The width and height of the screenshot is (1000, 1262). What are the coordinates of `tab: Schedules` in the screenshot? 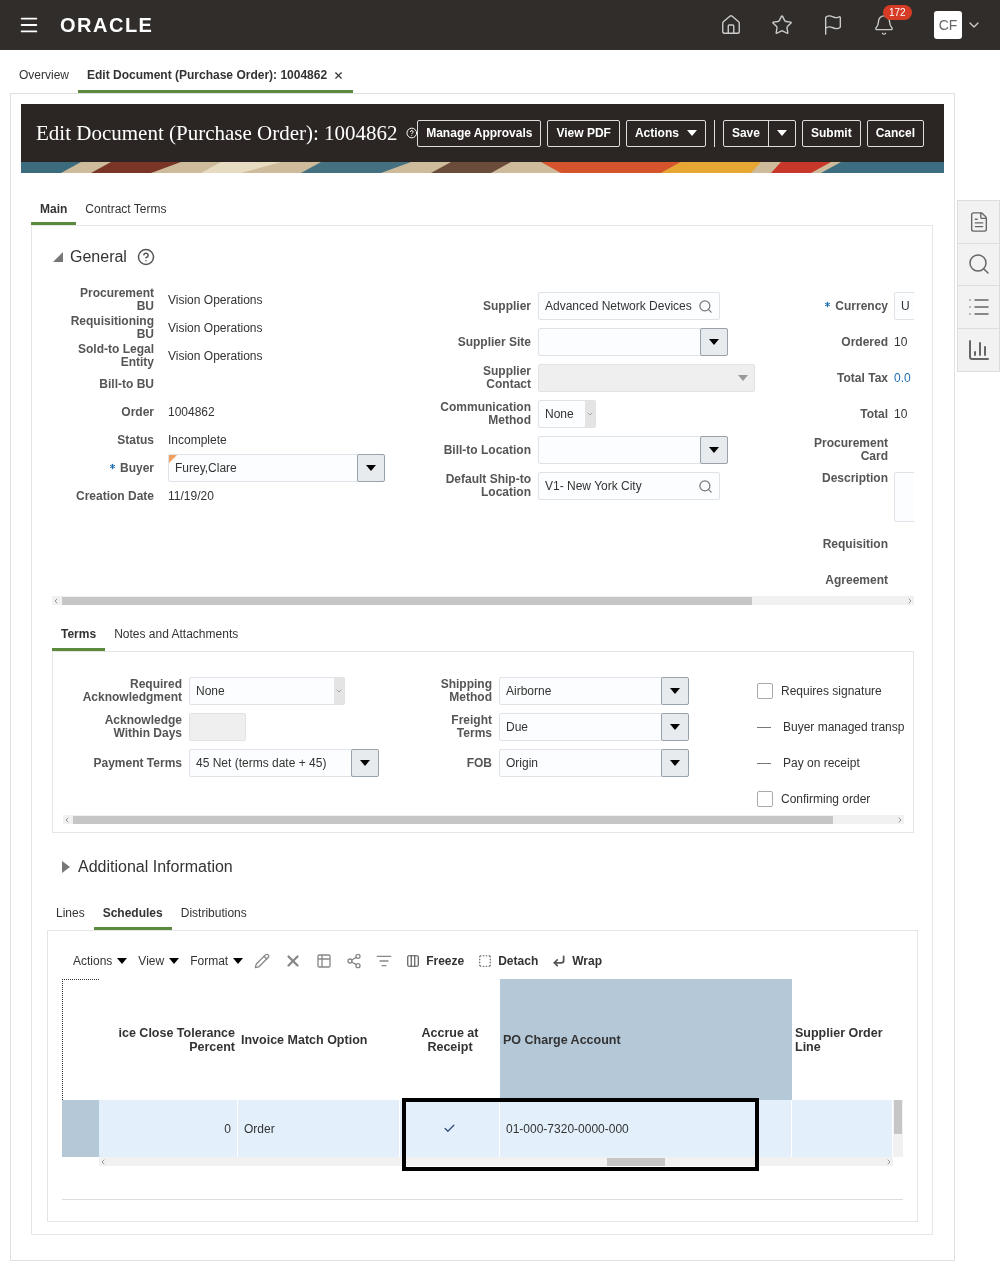 It's located at (132, 914).